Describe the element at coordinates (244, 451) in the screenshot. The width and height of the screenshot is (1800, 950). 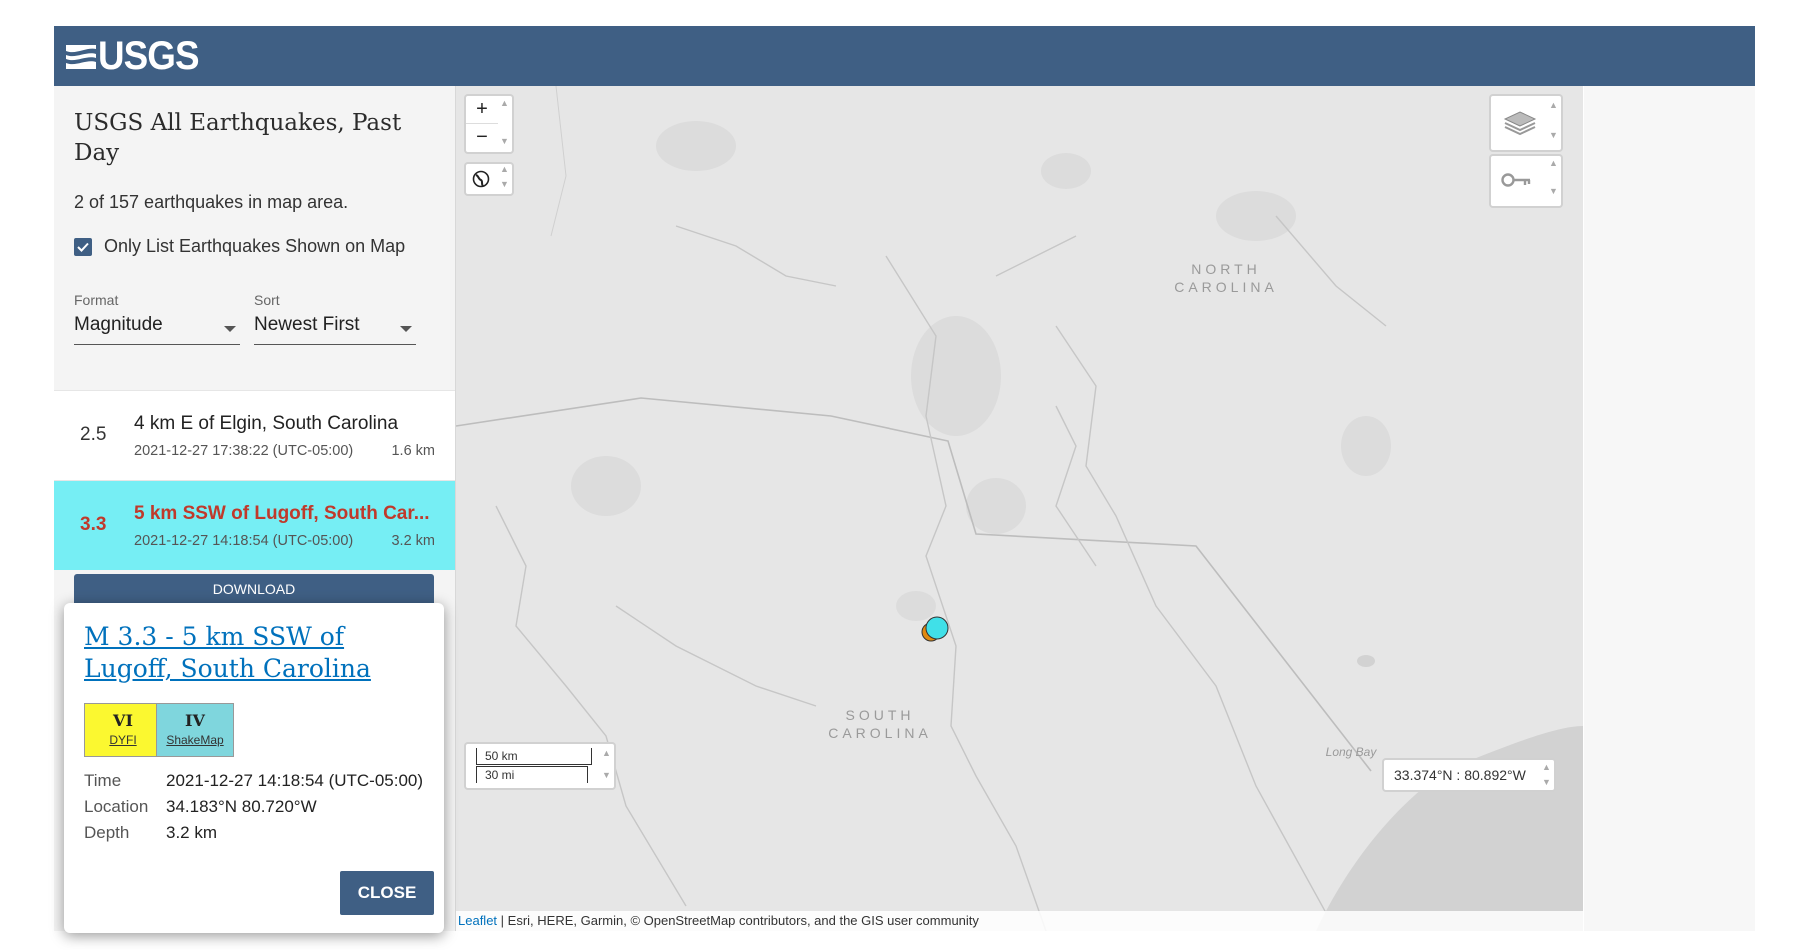
I see `eq-time: 2021-12-27 17:38:22 (UTC-05:00)` at that location.